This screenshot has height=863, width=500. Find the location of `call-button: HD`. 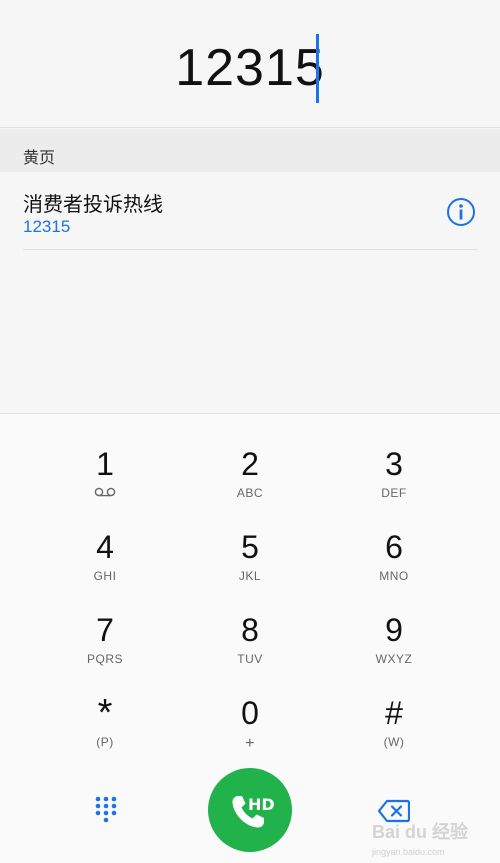

call-button: HD is located at coordinates (250, 810).